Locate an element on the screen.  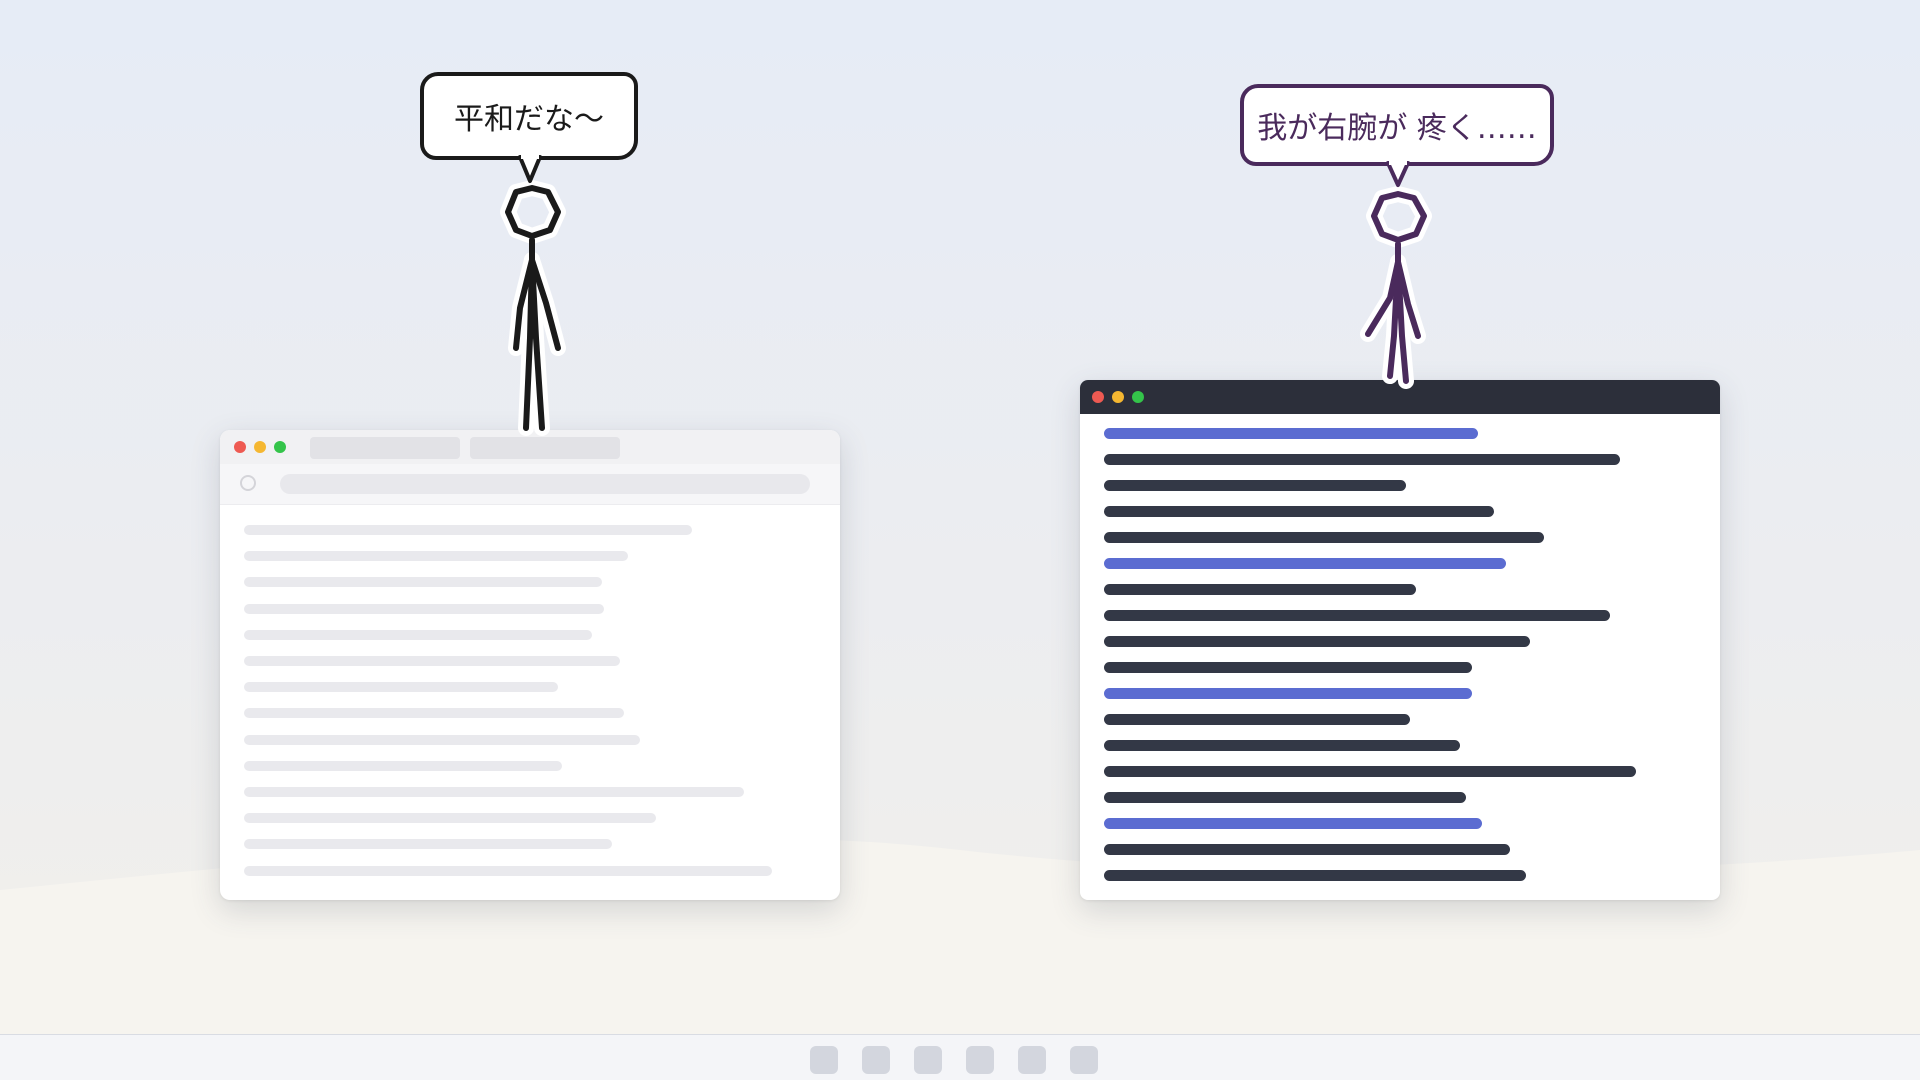
left-bubble-tail is located at coordinates (530, 169).